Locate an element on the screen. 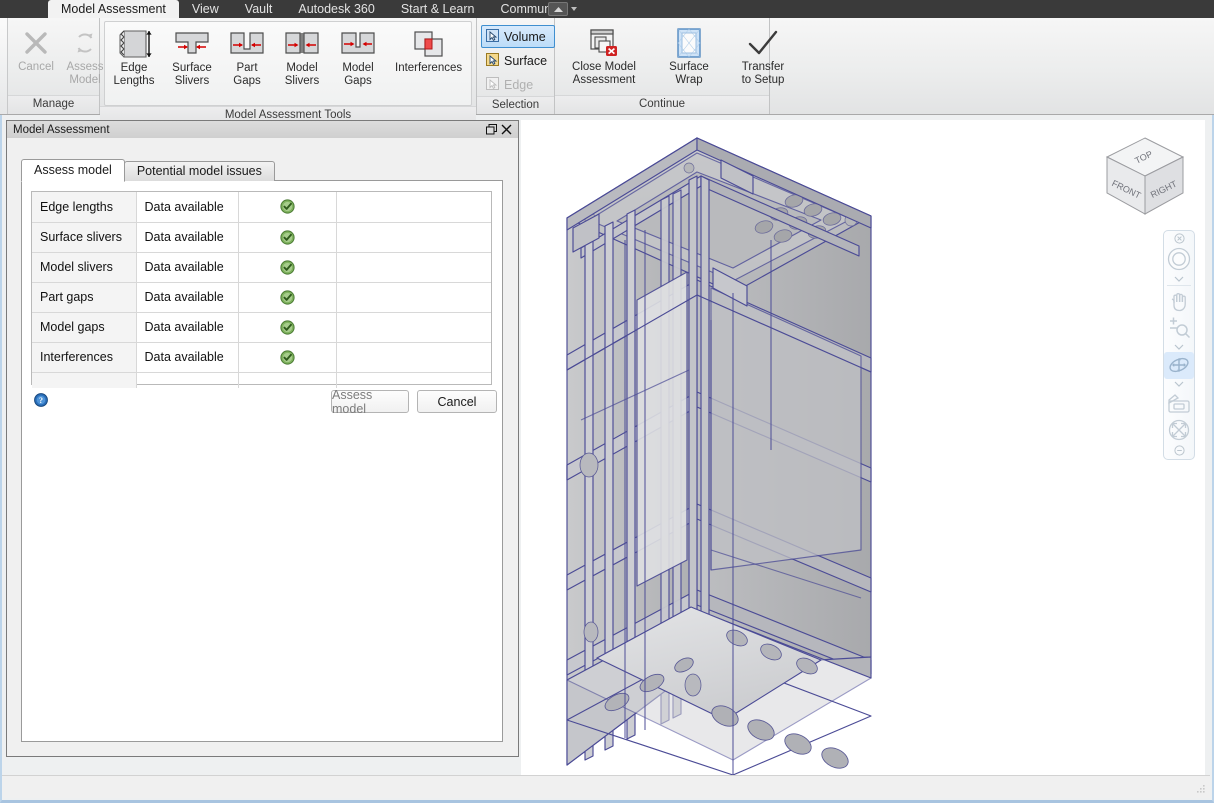 Image resolution: width=1214 pixels, height=803 pixels. surface-slivers-icon is located at coordinates (192, 44).